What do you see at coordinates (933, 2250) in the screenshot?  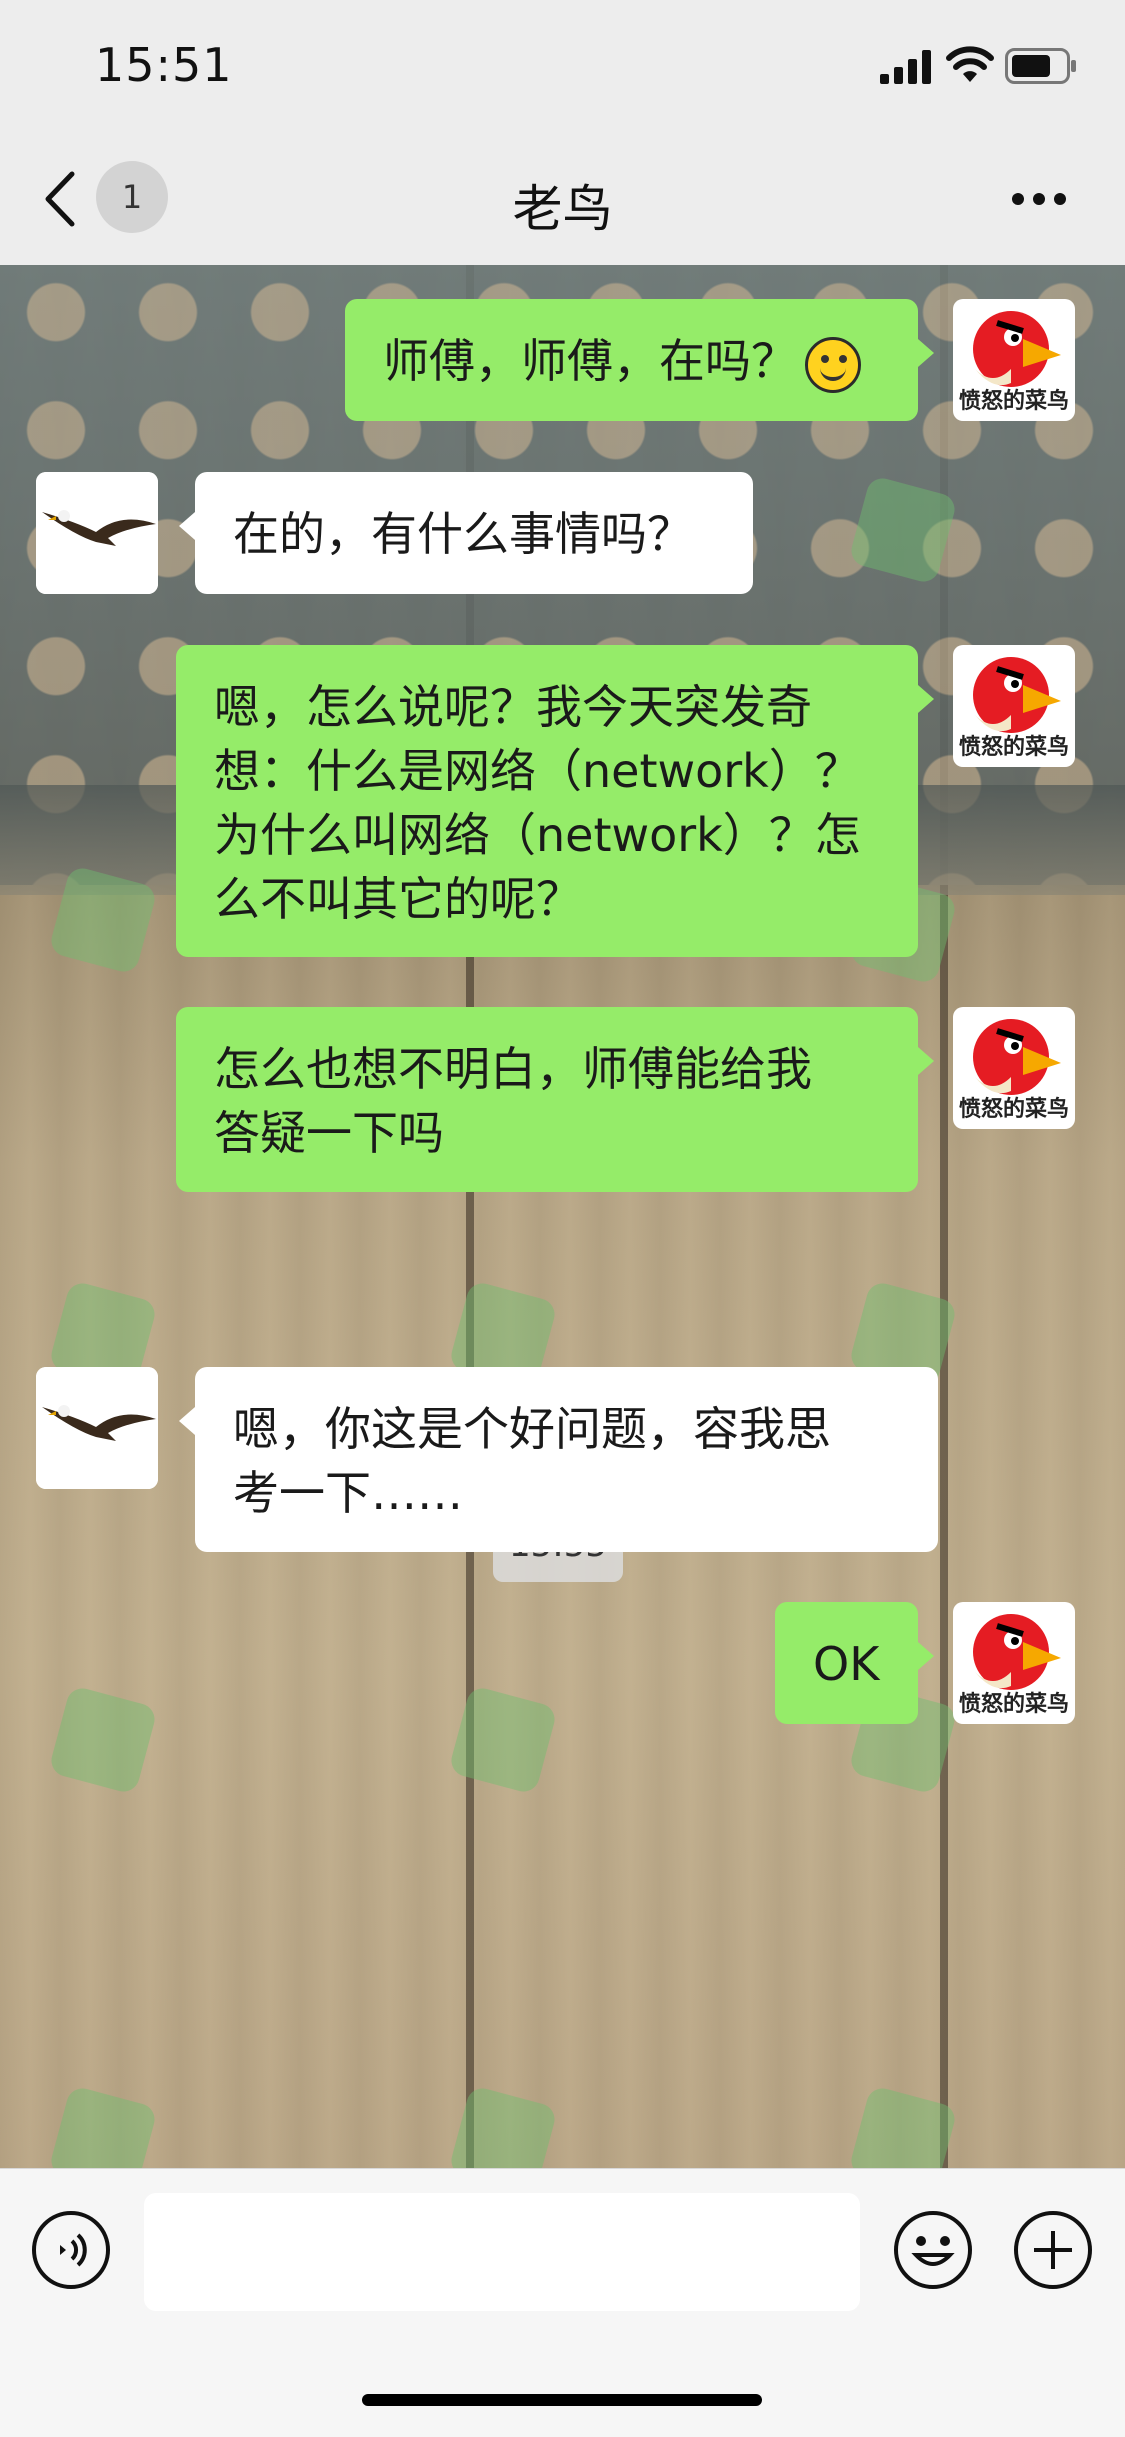 I see `emoji-icon` at bounding box center [933, 2250].